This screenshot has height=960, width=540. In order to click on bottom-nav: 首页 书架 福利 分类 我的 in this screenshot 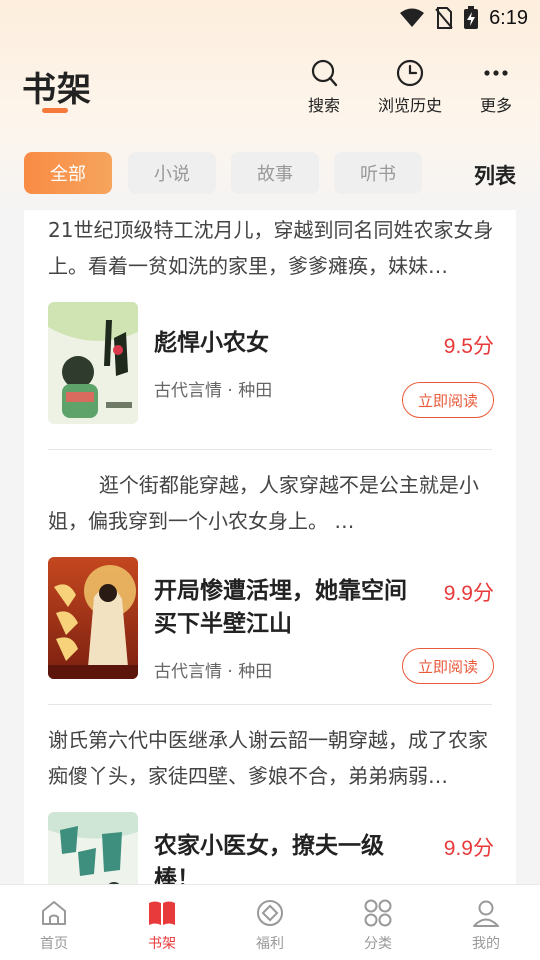, I will do `click(270, 922)`.